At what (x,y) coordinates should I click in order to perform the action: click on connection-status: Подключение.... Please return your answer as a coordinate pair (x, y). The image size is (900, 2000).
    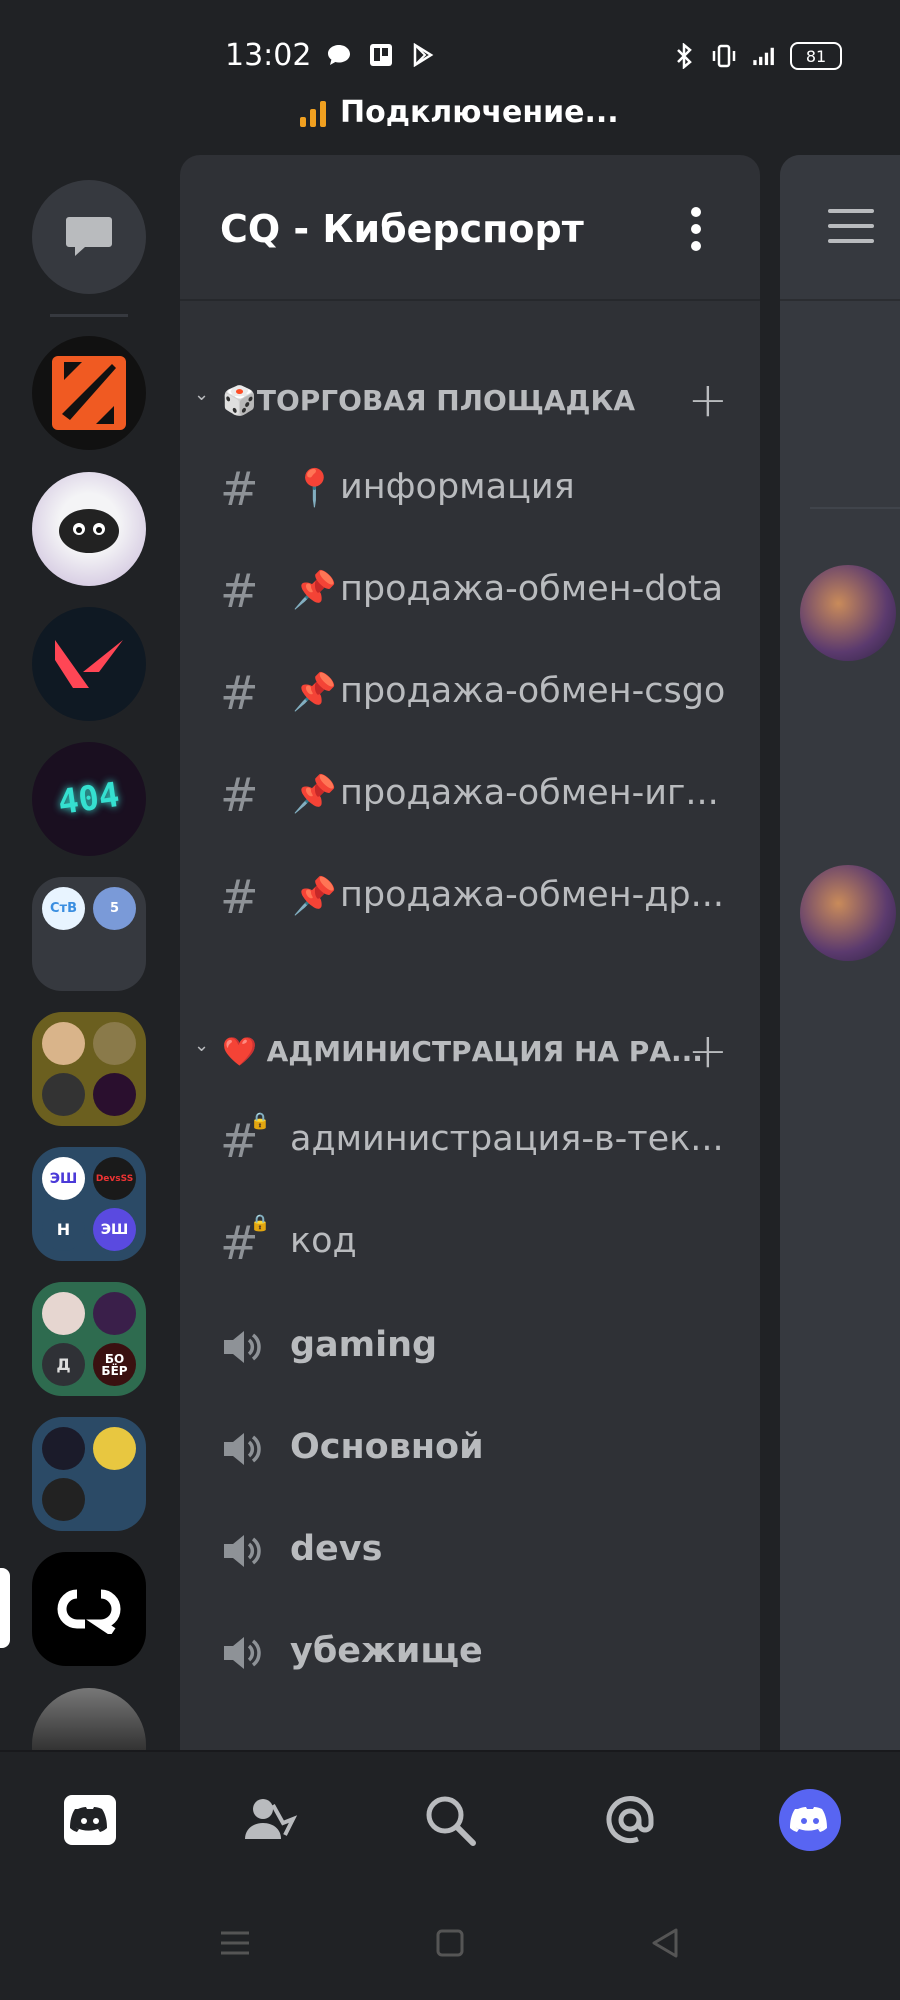
    Looking at the image, I should click on (459, 112).